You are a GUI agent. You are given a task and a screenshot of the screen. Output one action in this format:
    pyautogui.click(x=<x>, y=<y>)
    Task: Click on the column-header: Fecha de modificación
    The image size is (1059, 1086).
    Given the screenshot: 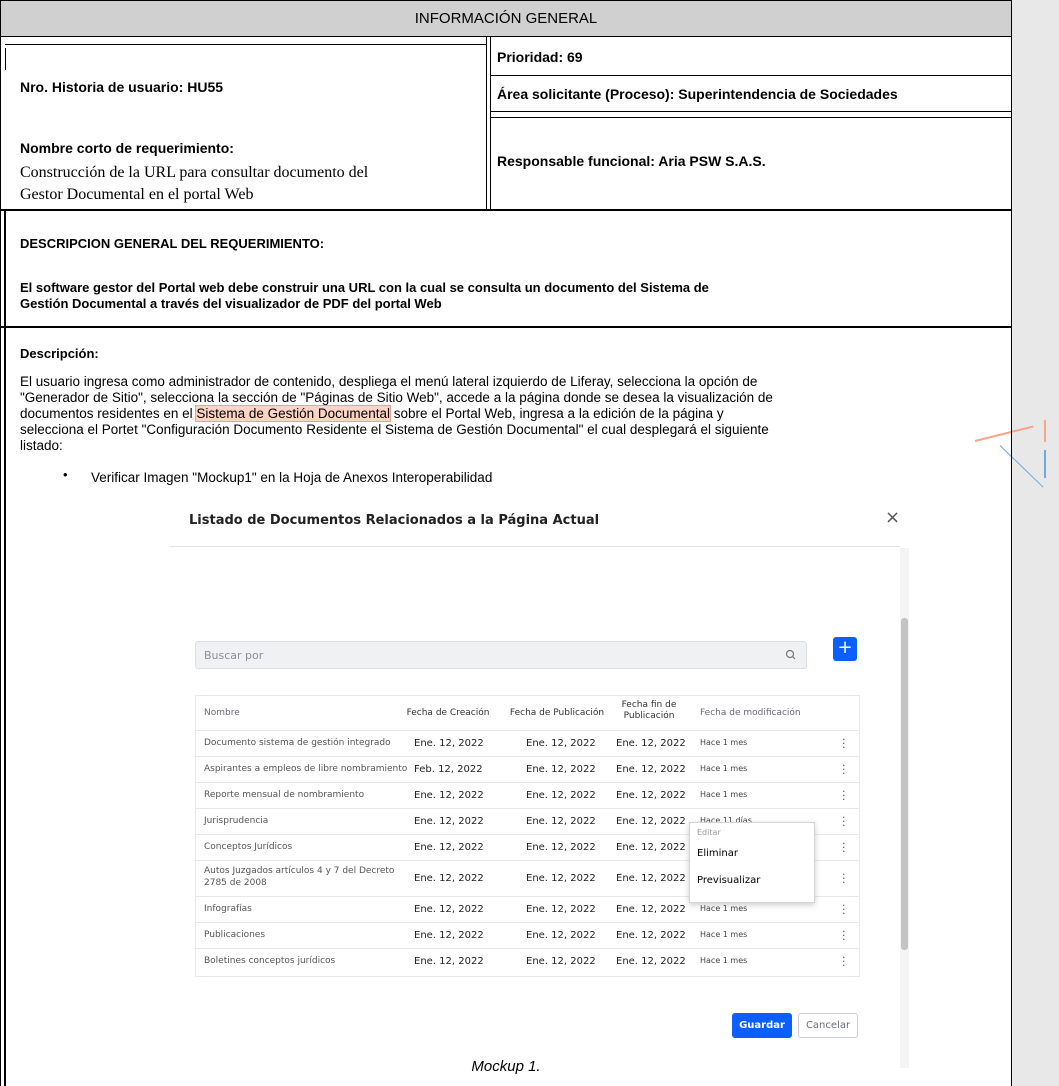 What is the action you would take?
    pyautogui.click(x=750, y=713)
    